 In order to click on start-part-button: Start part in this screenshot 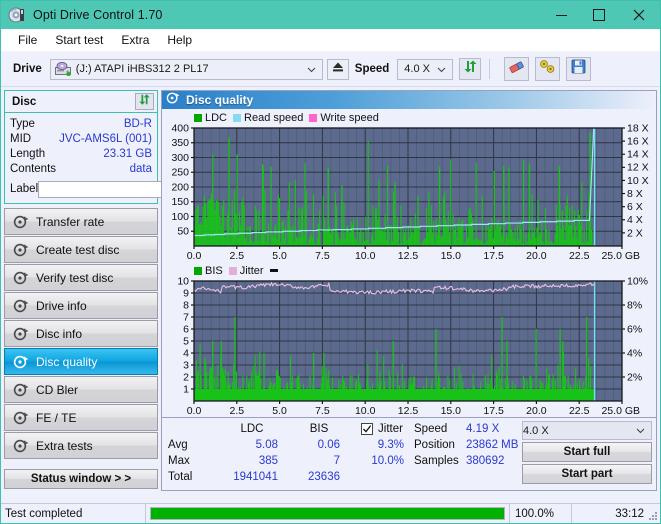, I will do `click(587, 474)`.